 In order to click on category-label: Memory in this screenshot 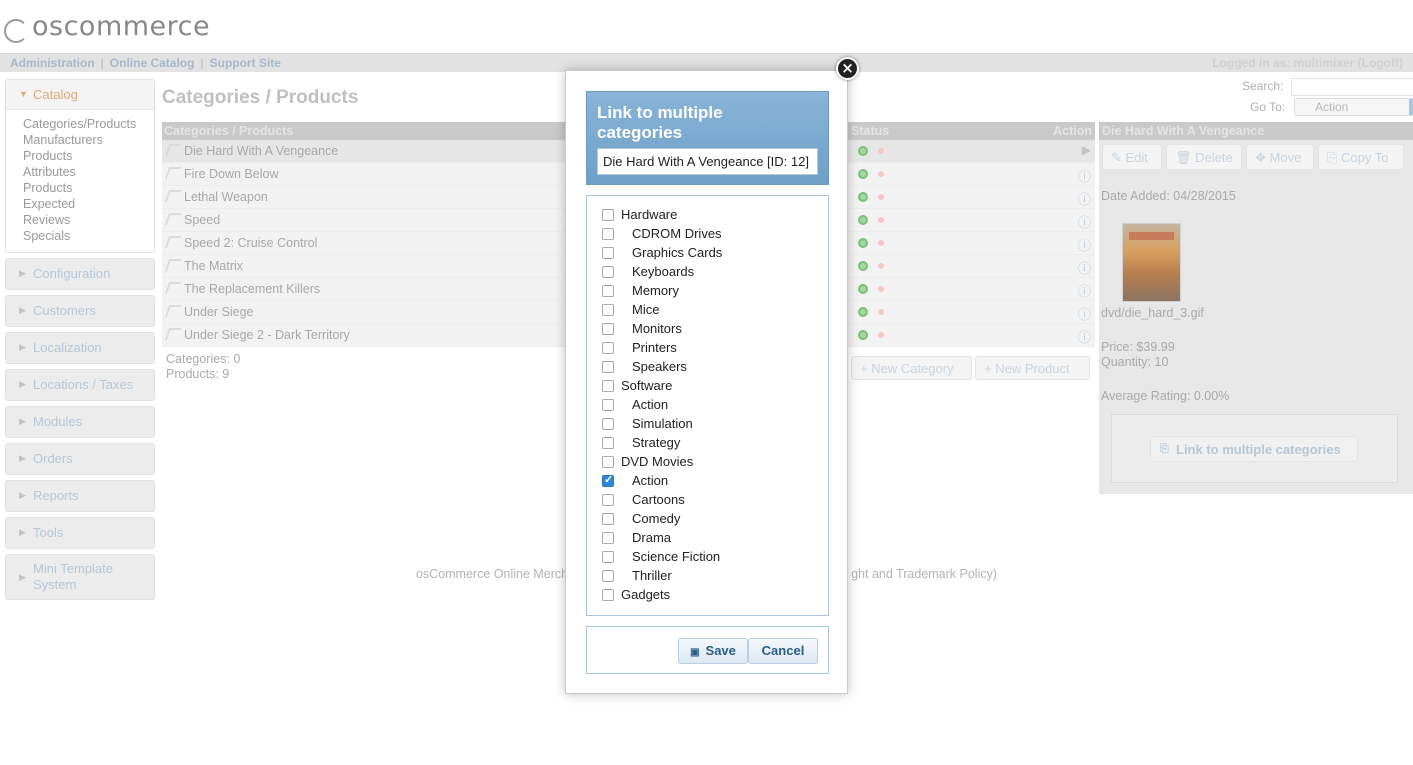, I will do `click(655, 290)`.